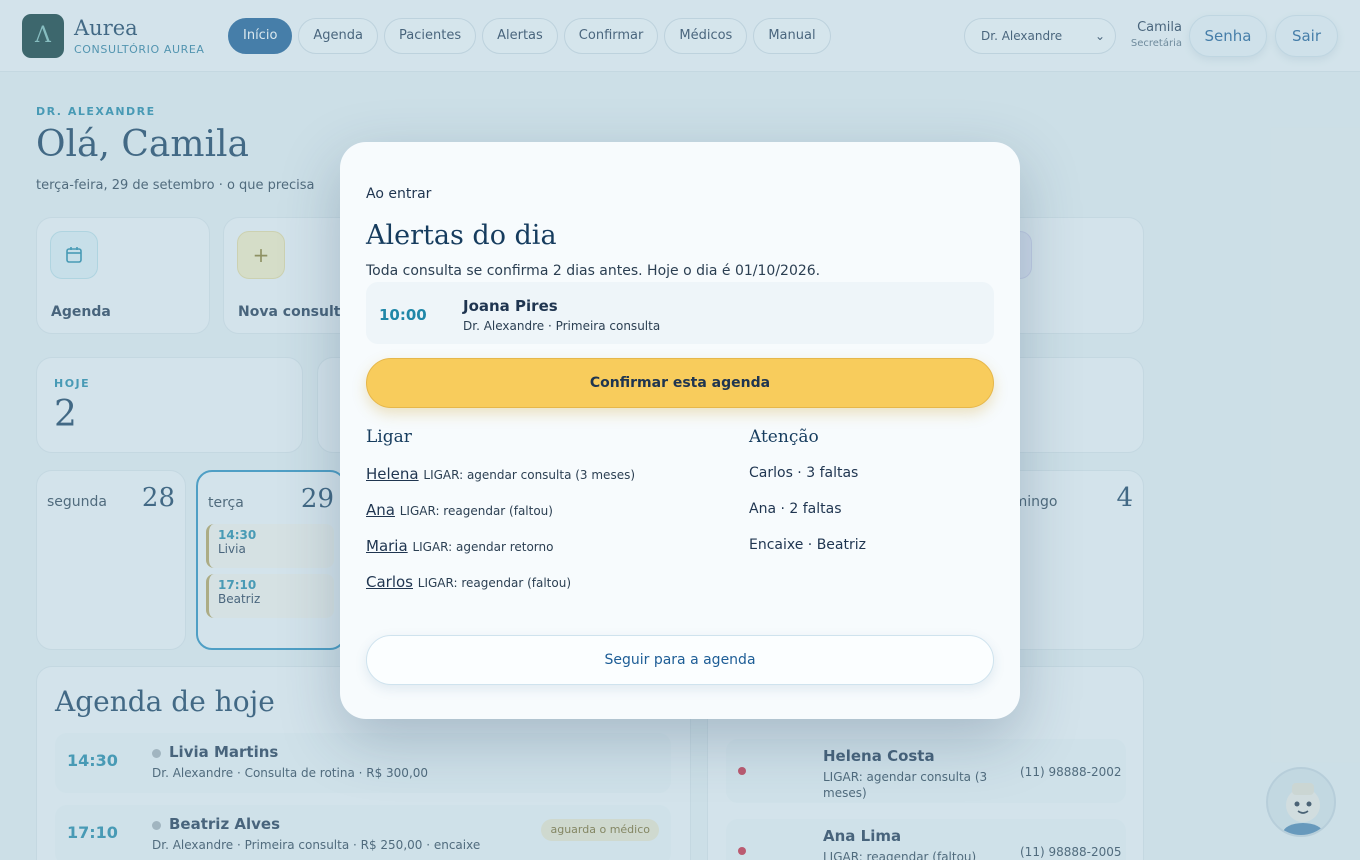 The image size is (1360, 860). What do you see at coordinates (392, 474) in the screenshot?
I see `call-patient-link: Helena` at bounding box center [392, 474].